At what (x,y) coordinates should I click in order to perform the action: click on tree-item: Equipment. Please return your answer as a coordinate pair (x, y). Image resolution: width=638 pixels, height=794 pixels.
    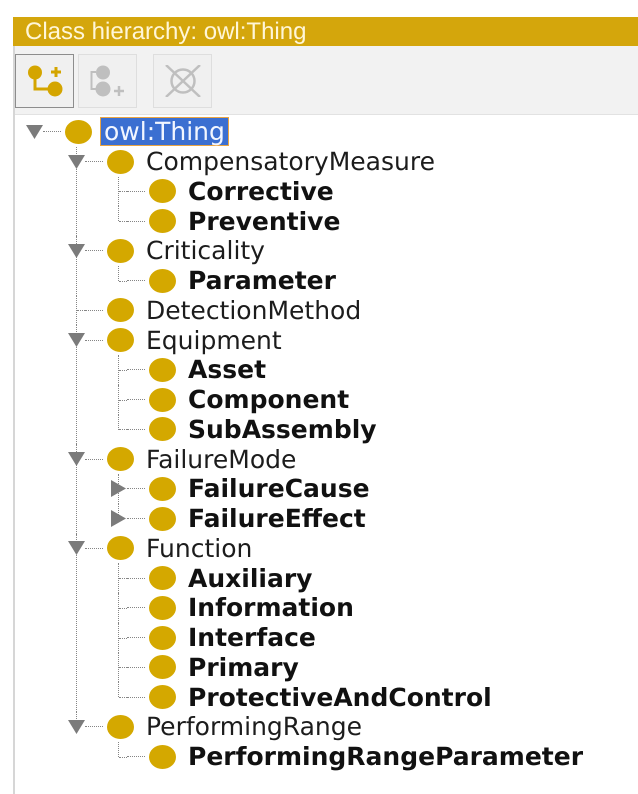
    Looking at the image, I should click on (214, 340).